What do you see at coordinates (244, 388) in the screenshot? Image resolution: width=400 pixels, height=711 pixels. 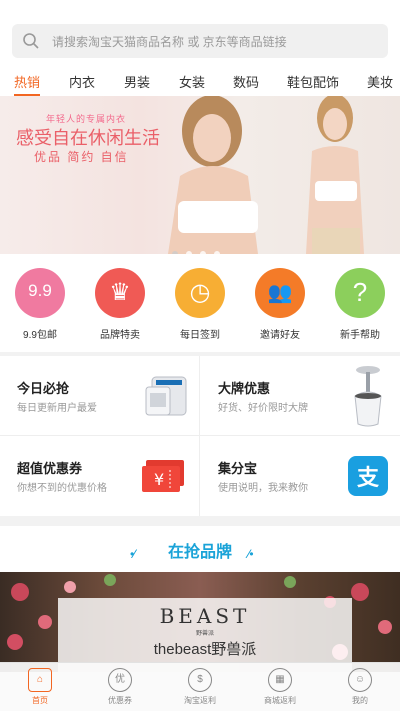 I see `promo-title: 大牌优惠` at bounding box center [244, 388].